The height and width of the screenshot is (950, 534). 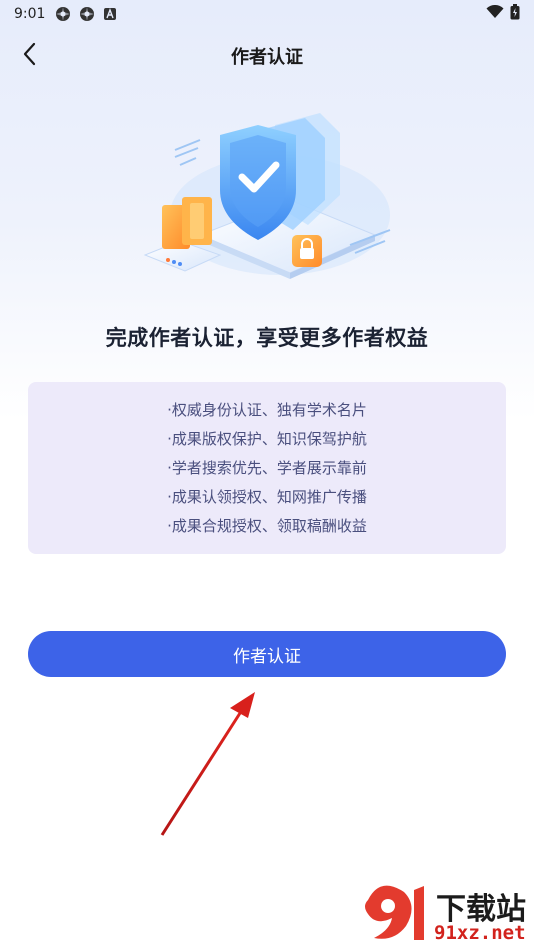 I want to click on back-button, so click(x=30, y=56).